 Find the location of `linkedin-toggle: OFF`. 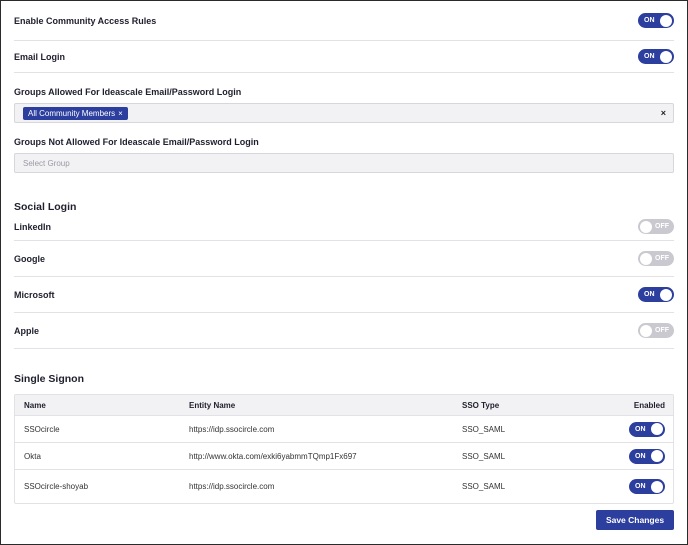

linkedin-toggle: OFF is located at coordinates (656, 226).